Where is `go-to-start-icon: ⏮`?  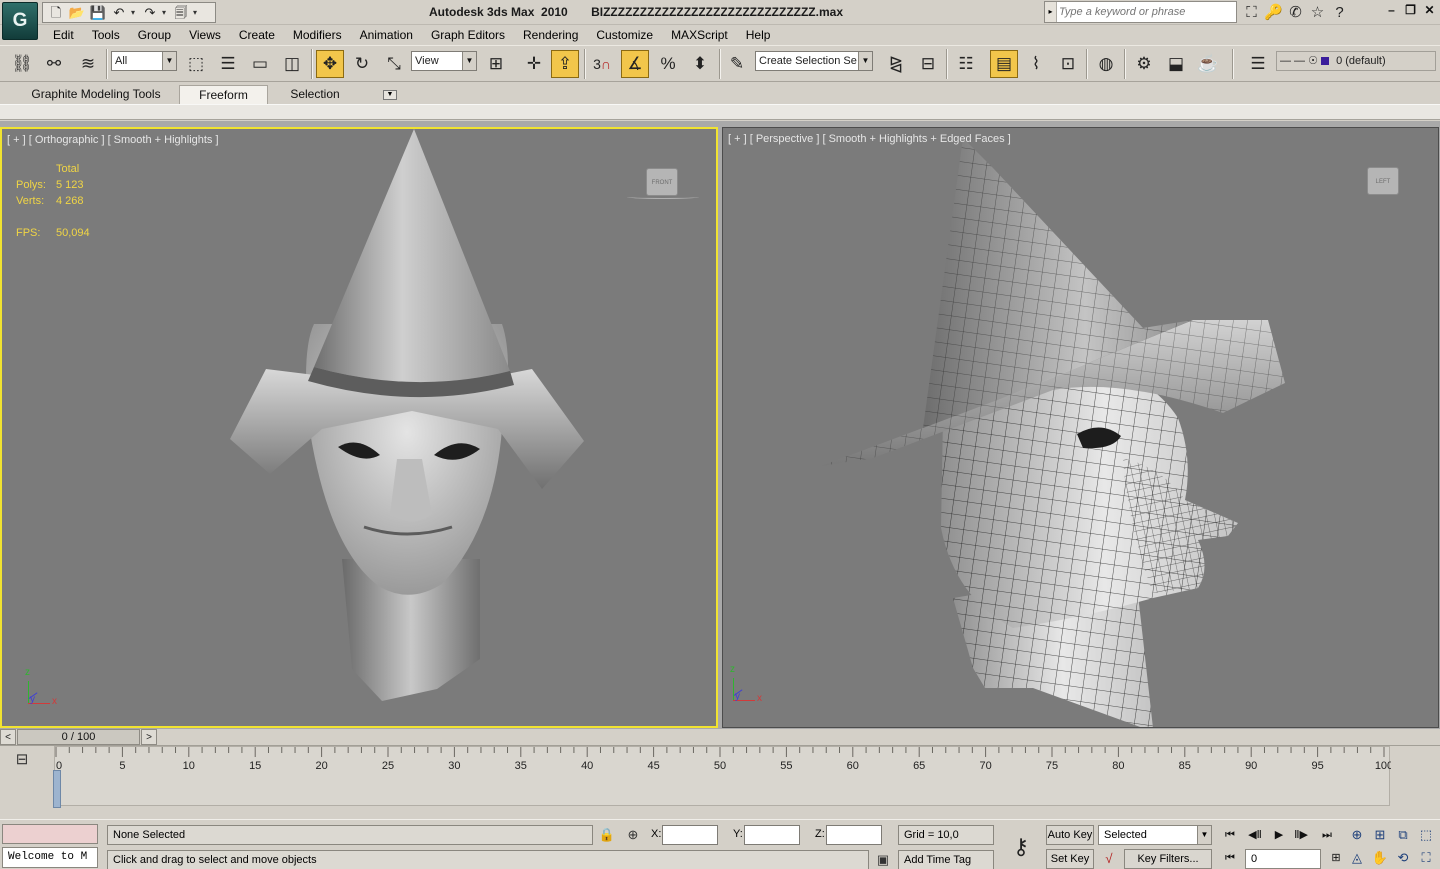 go-to-start-icon: ⏮ is located at coordinates (1230, 835).